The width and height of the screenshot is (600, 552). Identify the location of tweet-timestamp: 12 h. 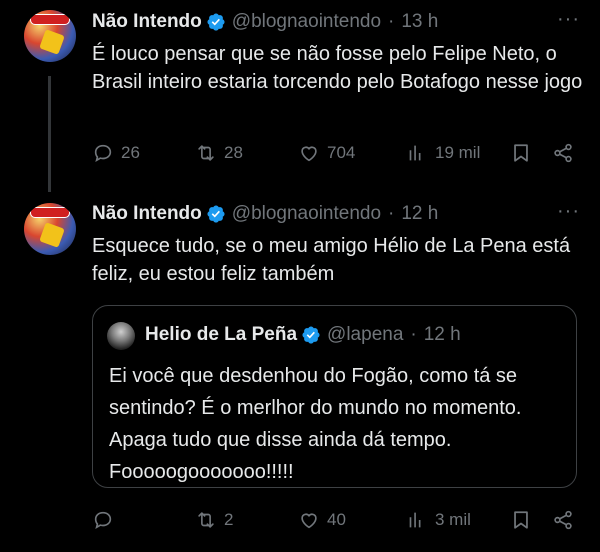
(419, 214).